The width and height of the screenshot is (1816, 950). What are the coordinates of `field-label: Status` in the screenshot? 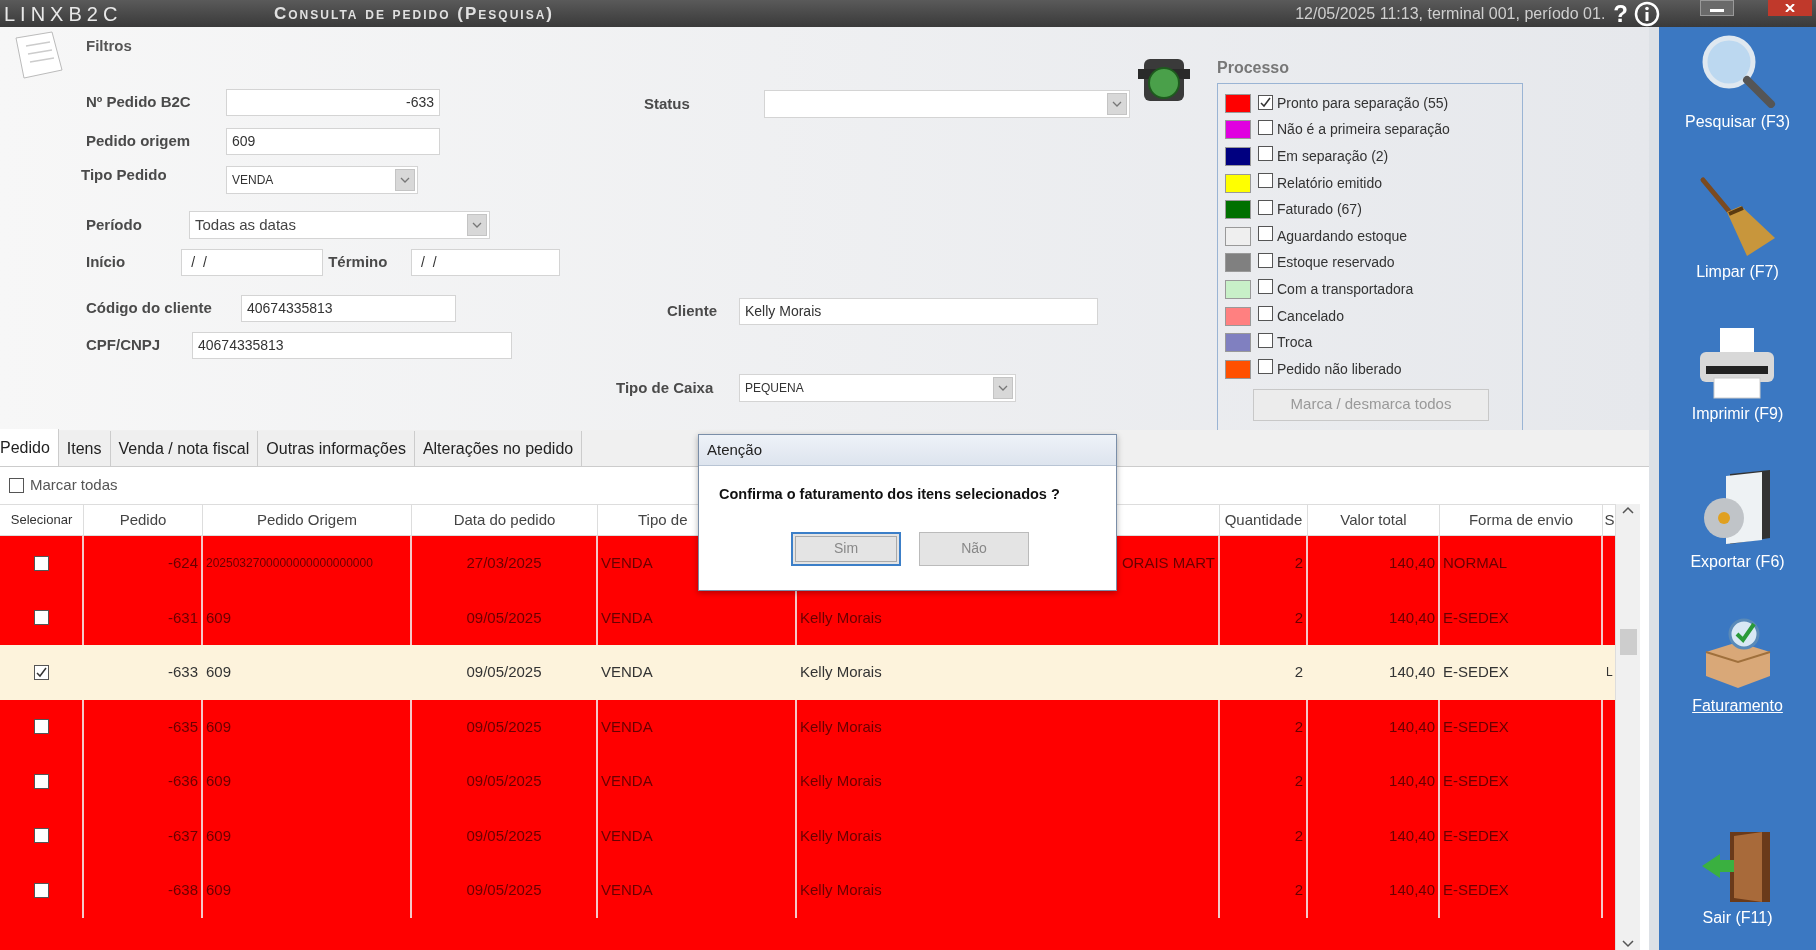 It's located at (667, 103).